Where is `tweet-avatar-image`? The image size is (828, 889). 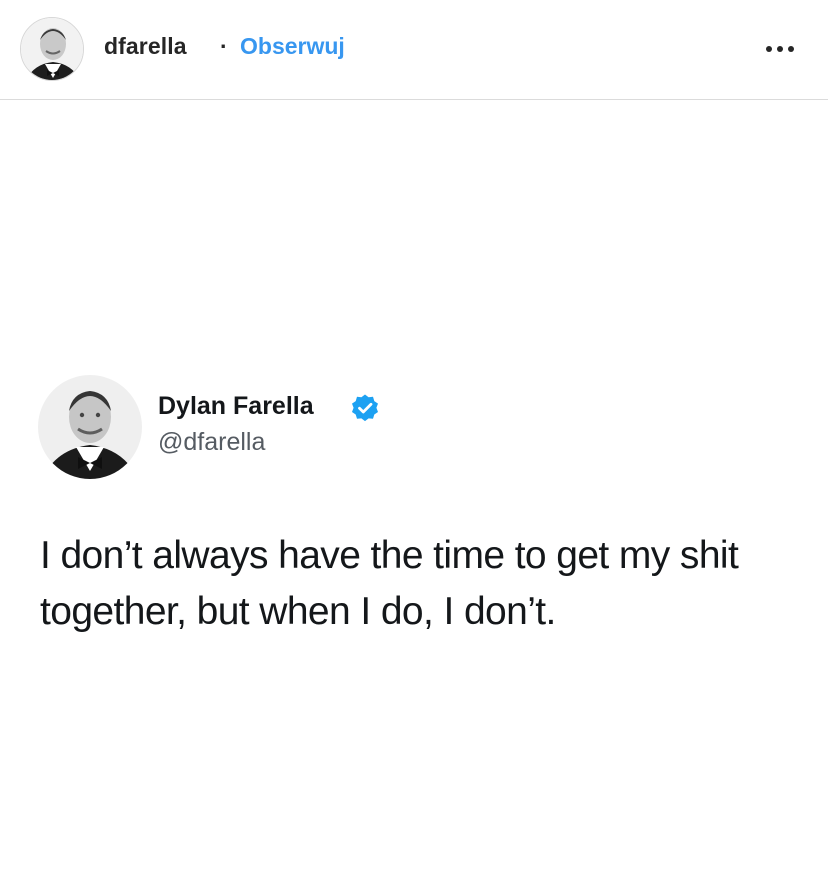 tweet-avatar-image is located at coordinates (90, 427).